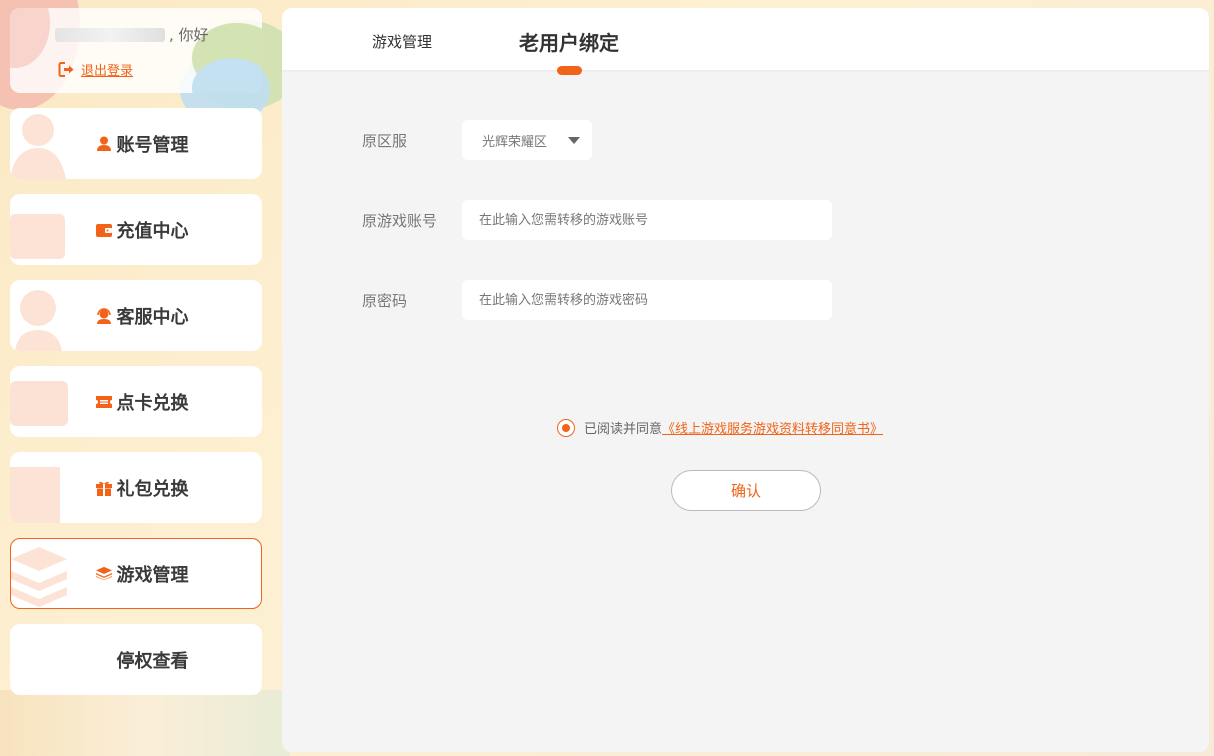  What do you see at coordinates (647, 300) in the screenshot?
I see `password-input` at bounding box center [647, 300].